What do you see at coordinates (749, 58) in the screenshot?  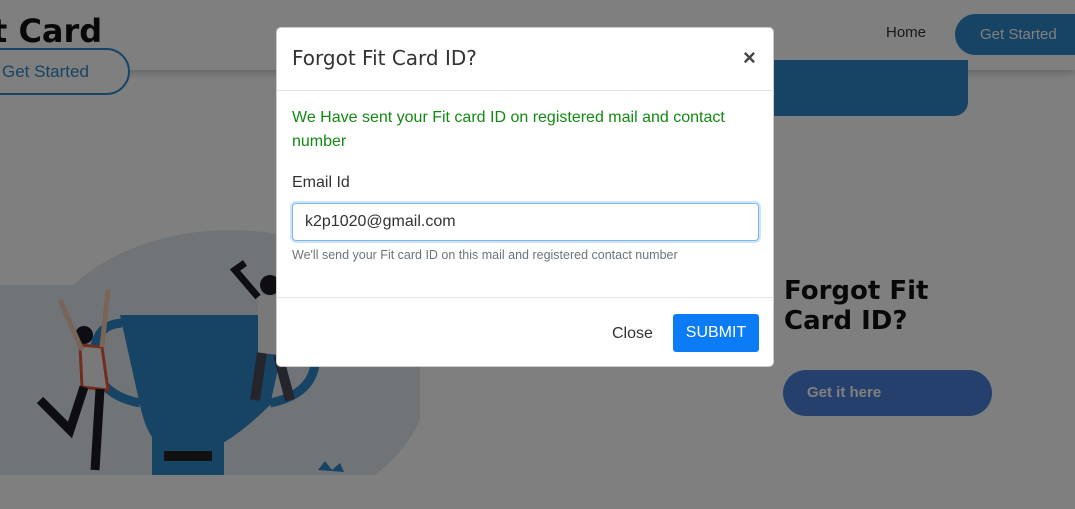 I see `close-icon: ×` at bounding box center [749, 58].